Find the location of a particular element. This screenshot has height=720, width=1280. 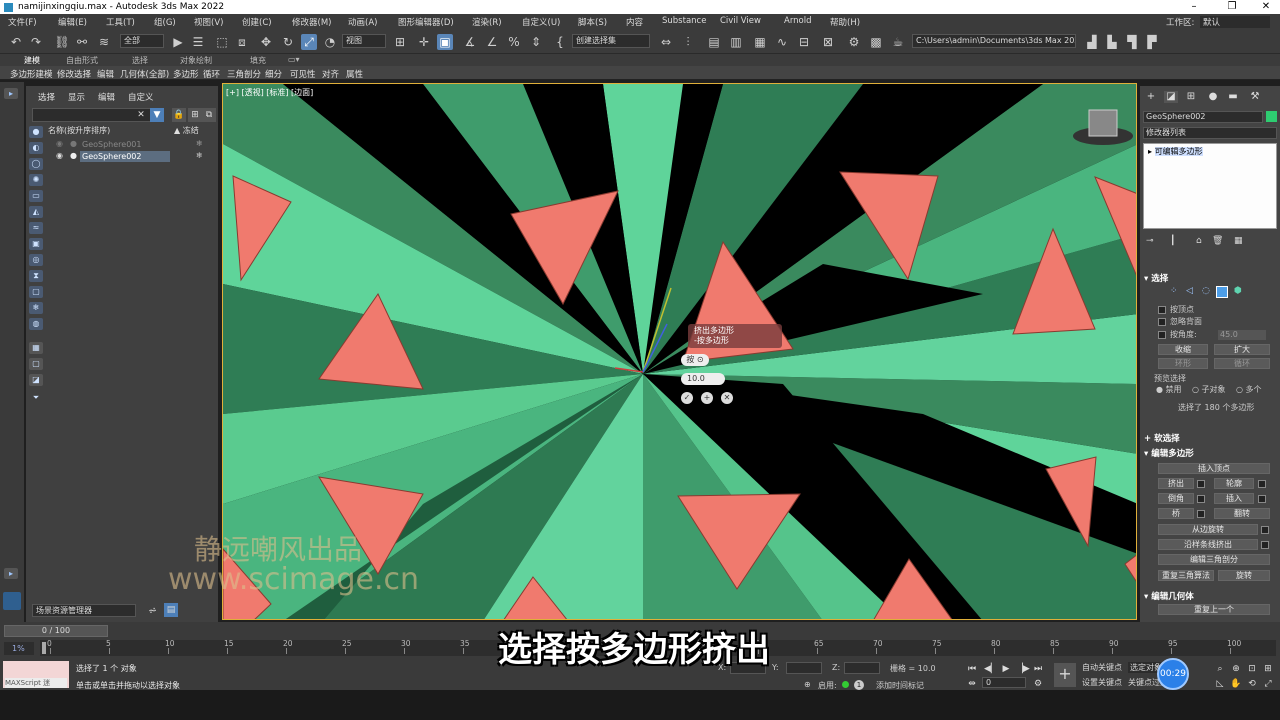

select-by-name-icon: ☰ is located at coordinates (198, 42).